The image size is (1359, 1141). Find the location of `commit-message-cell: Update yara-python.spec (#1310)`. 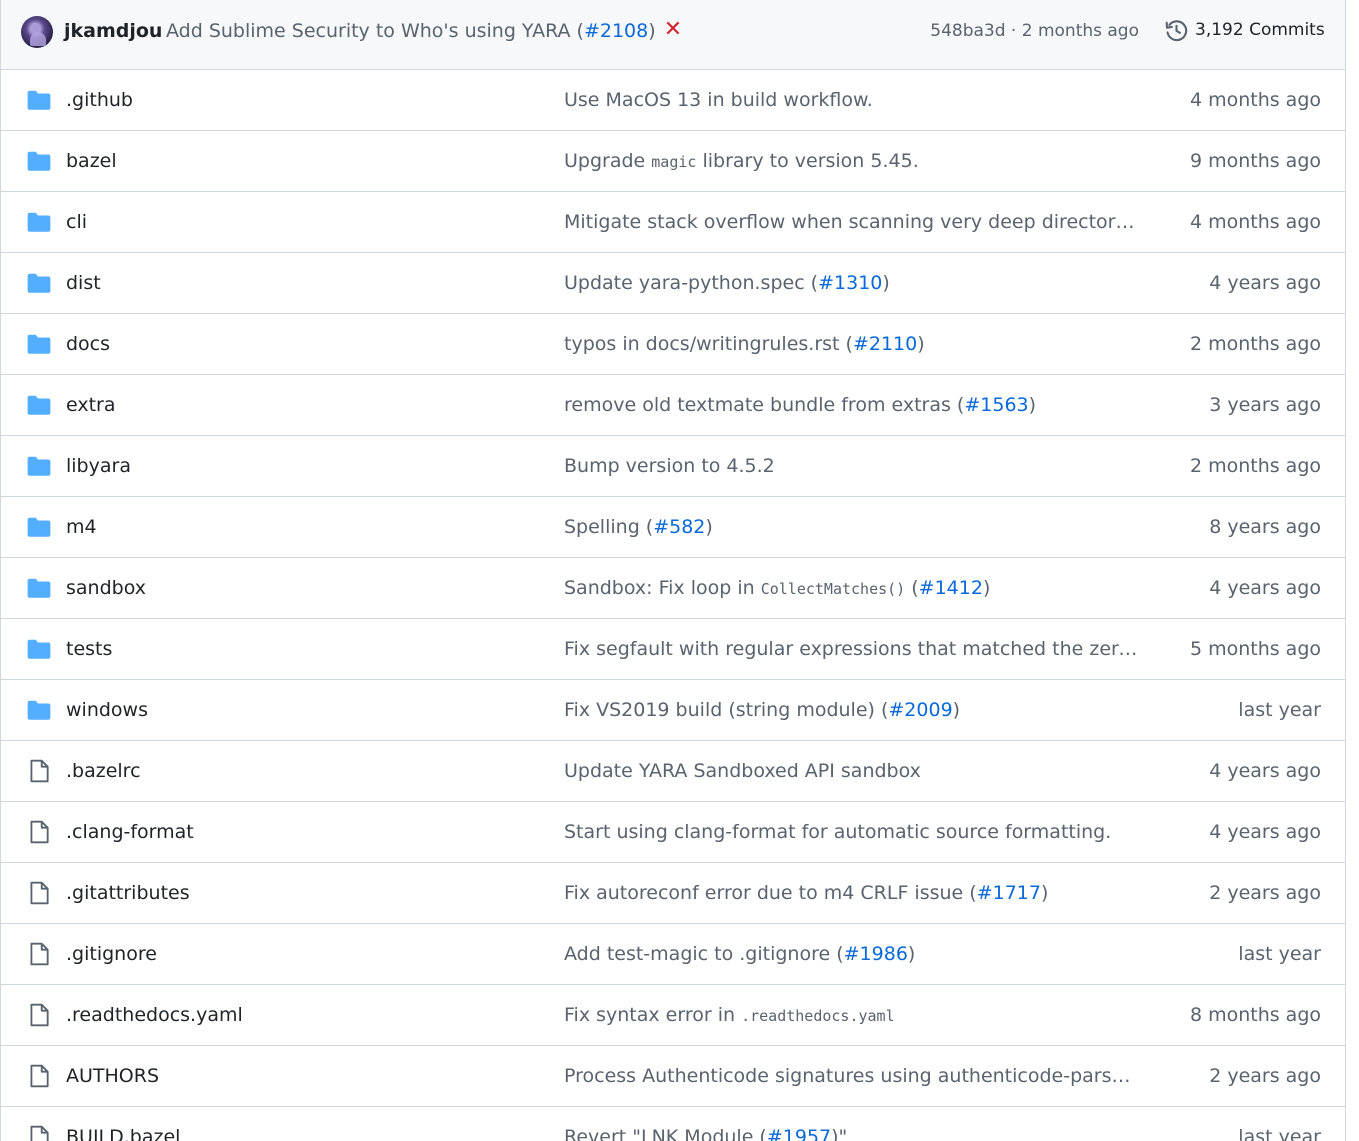

commit-message-cell: Update yara-python.spec (#1310) is located at coordinates (851, 283).